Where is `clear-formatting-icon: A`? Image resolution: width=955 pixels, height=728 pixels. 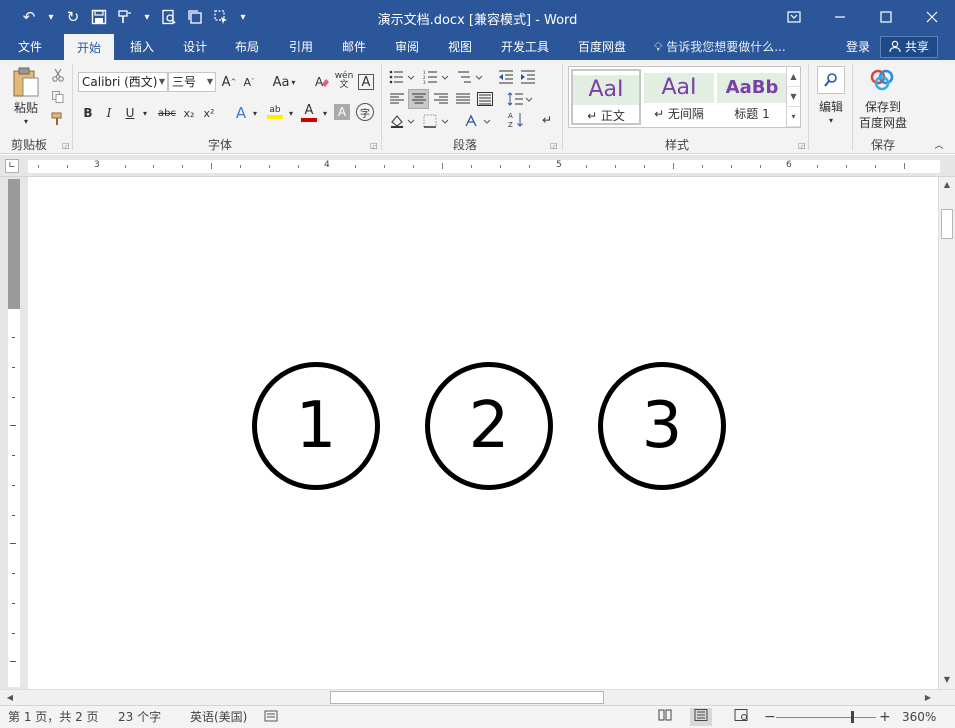
clear-formatting-icon: A is located at coordinates (322, 82).